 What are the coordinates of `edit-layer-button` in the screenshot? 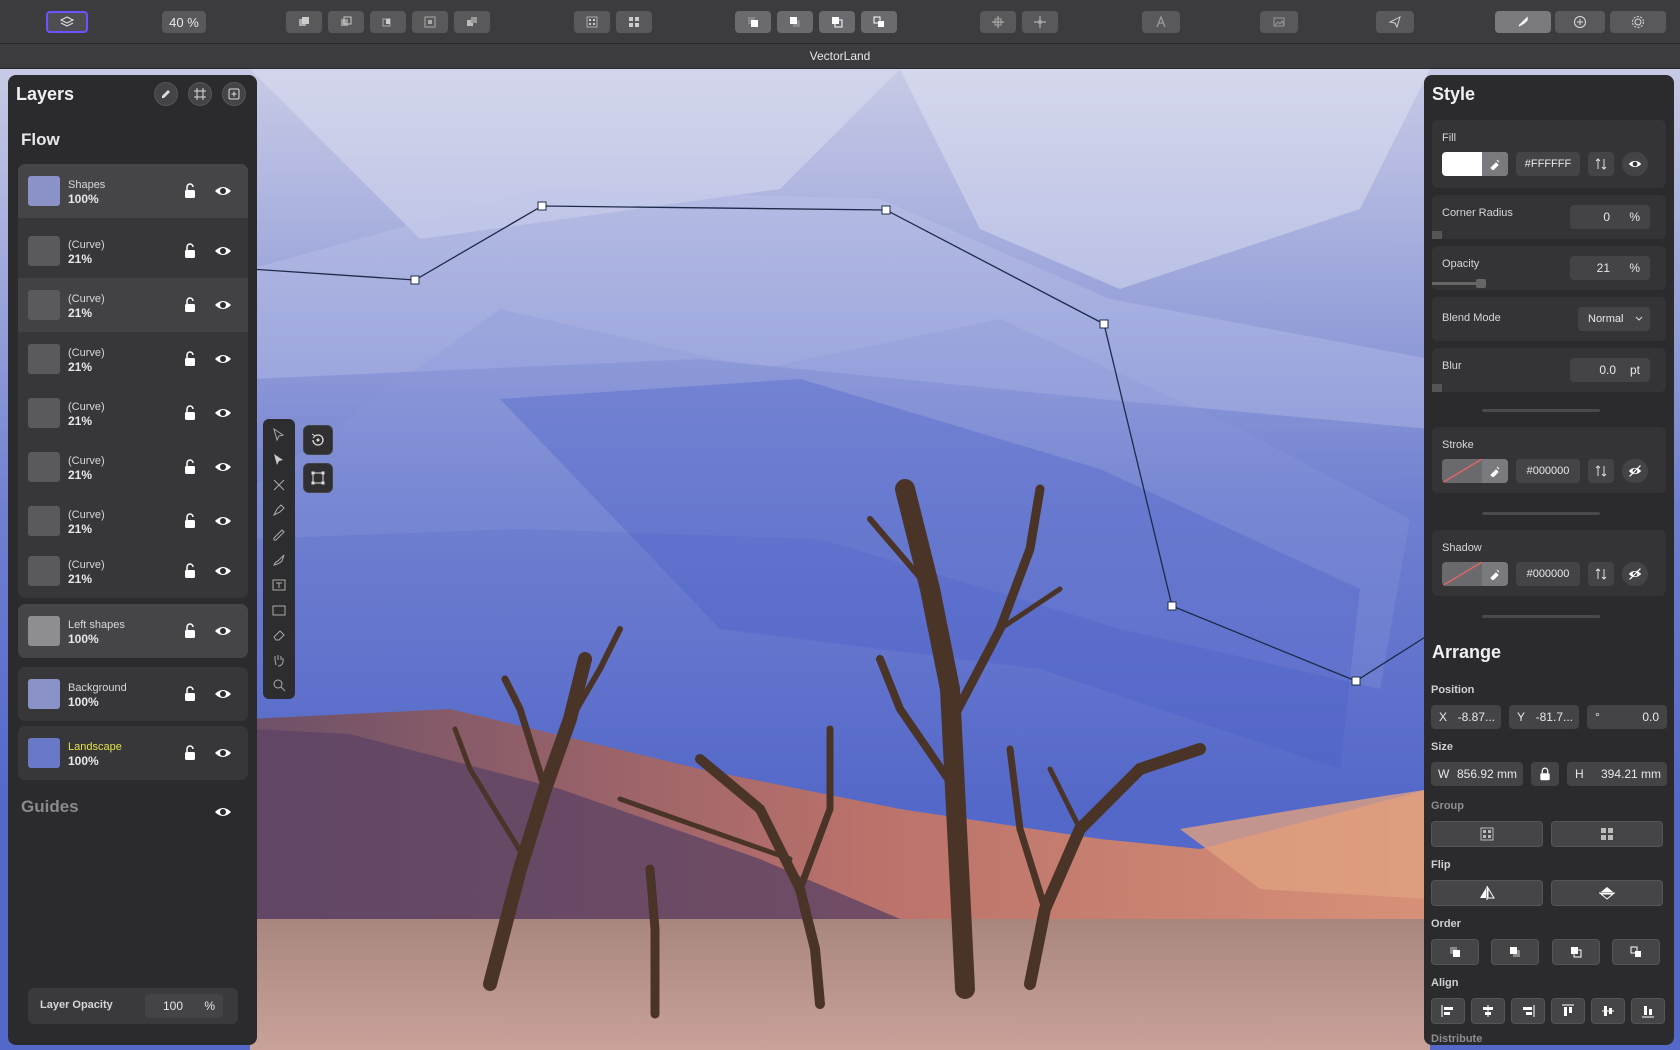 It's located at (166, 94).